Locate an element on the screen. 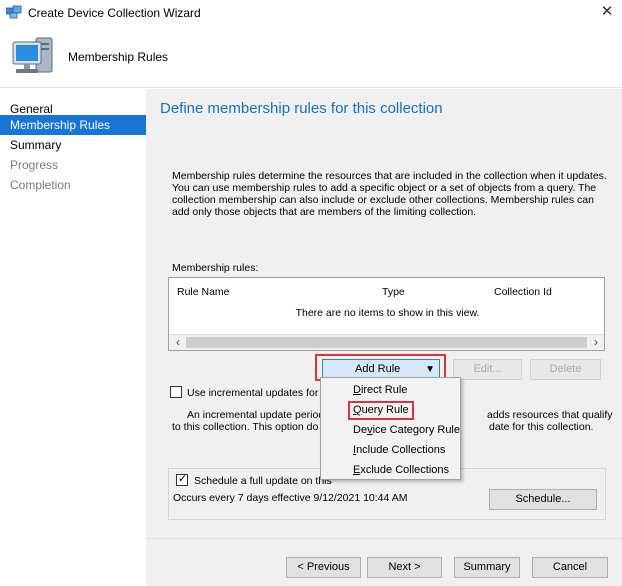  incremental-desc-right-1: adds resources that qualify is located at coordinates (550, 415).